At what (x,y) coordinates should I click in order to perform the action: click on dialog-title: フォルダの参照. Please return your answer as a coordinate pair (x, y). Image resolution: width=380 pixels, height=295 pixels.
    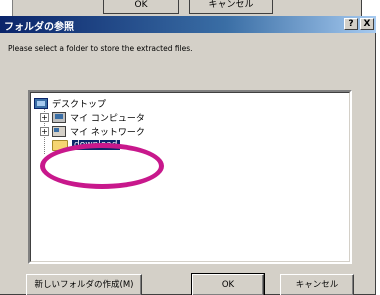
    Looking at the image, I should click on (39, 27).